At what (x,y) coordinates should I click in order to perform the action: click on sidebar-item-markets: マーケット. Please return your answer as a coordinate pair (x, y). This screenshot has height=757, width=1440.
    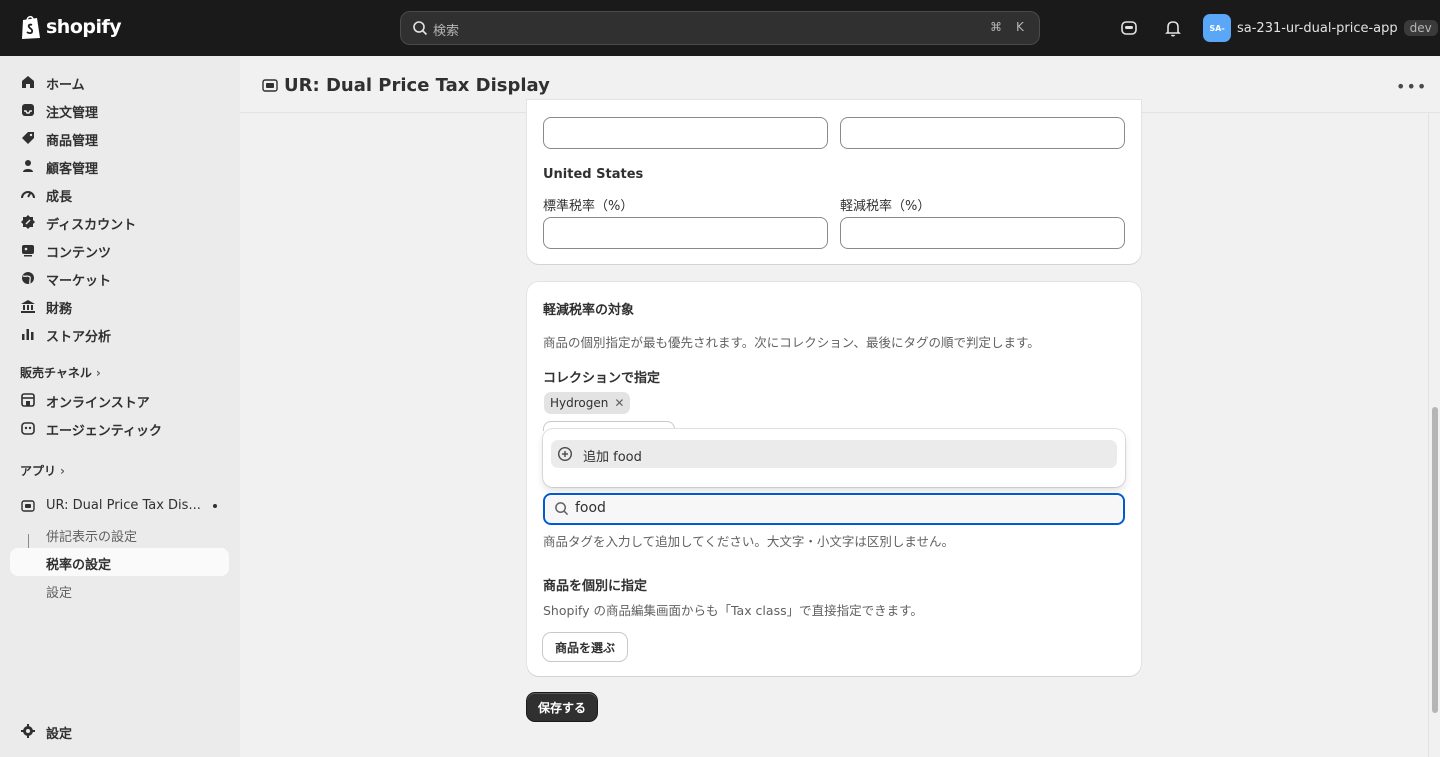
    Looking at the image, I should click on (119, 278).